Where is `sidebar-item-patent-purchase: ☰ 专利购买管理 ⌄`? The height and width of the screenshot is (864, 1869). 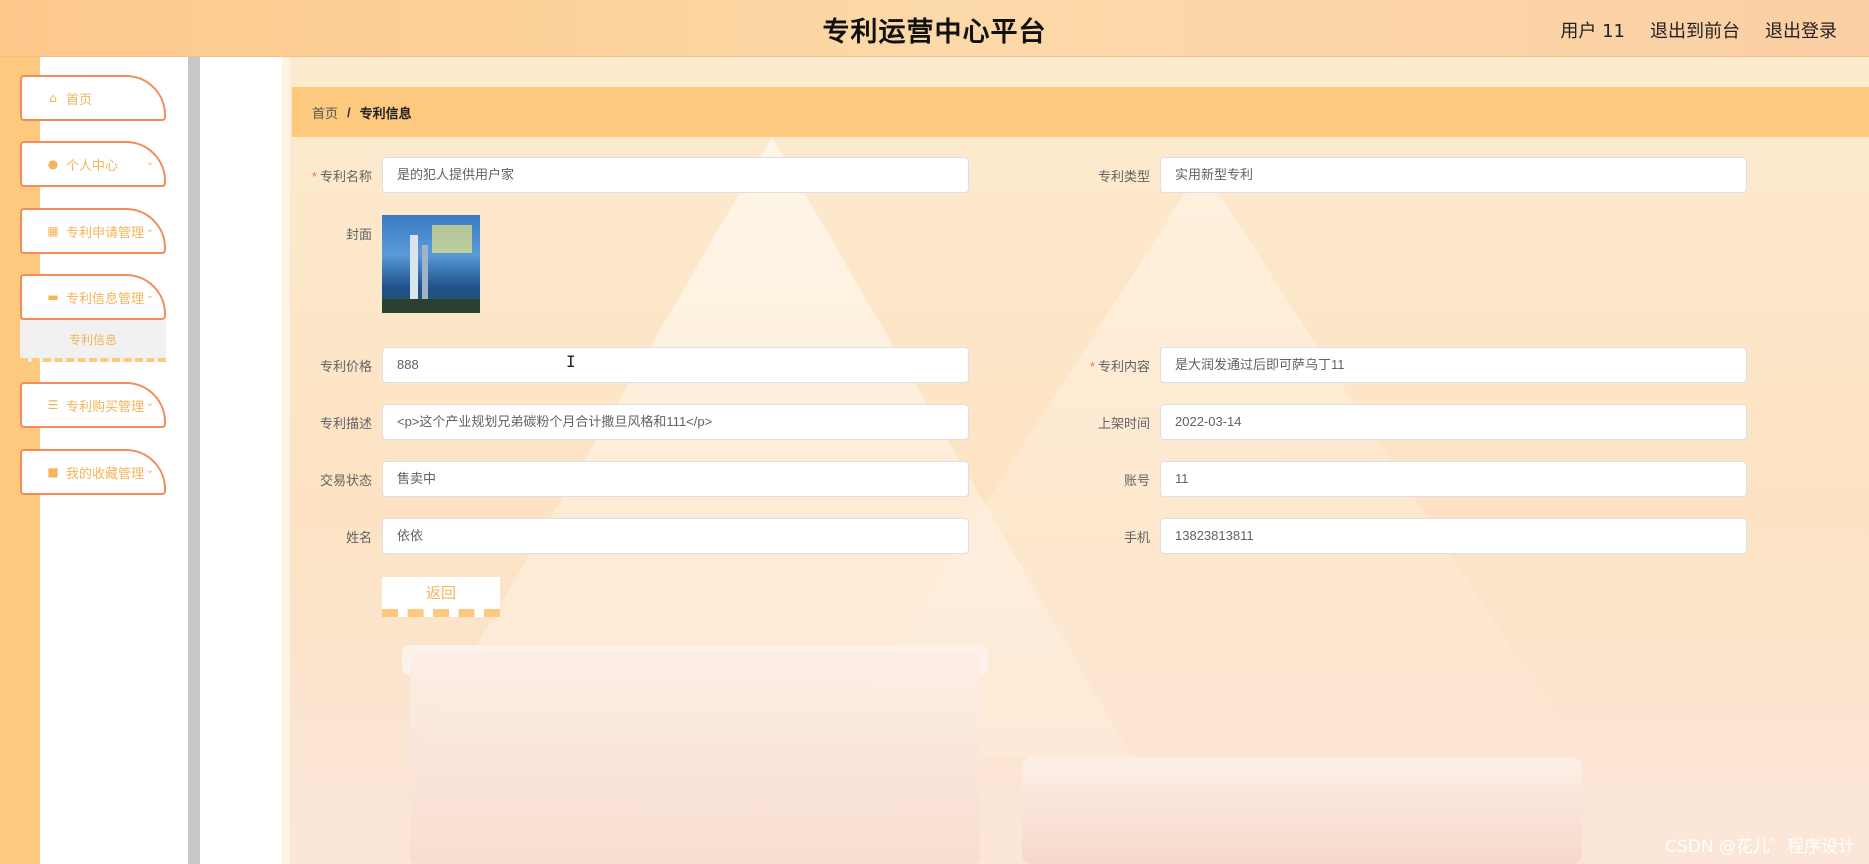 sidebar-item-patent-purchase: ☰ 专利购买管理 ⌄ is located at coordinates (93, 405).